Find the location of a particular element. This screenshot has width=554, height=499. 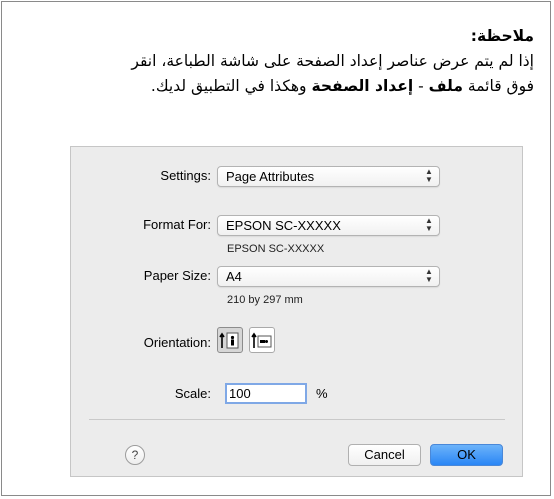

portrait-orientation-button is located at coordinates (230, 340).